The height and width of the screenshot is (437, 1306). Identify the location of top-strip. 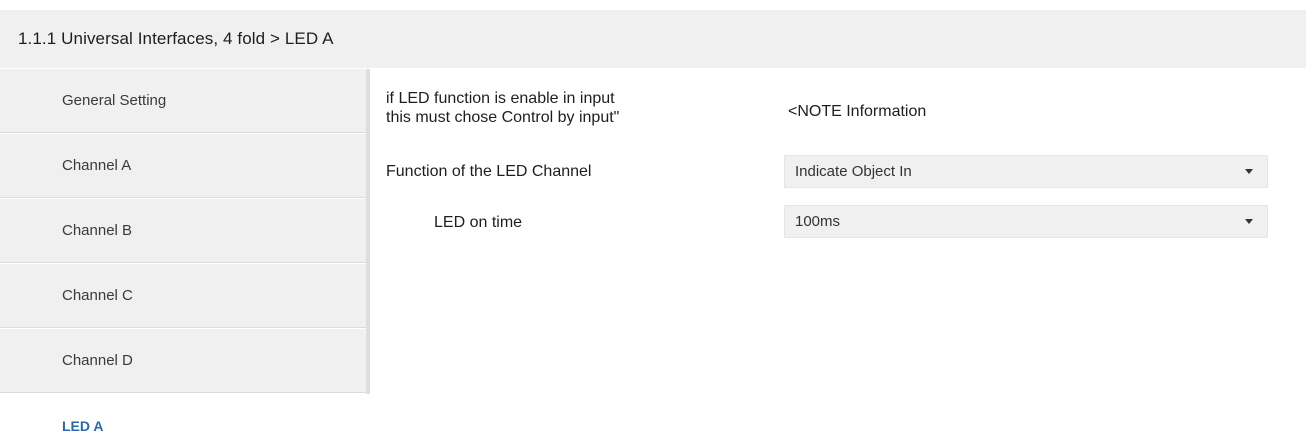
(653, 5).